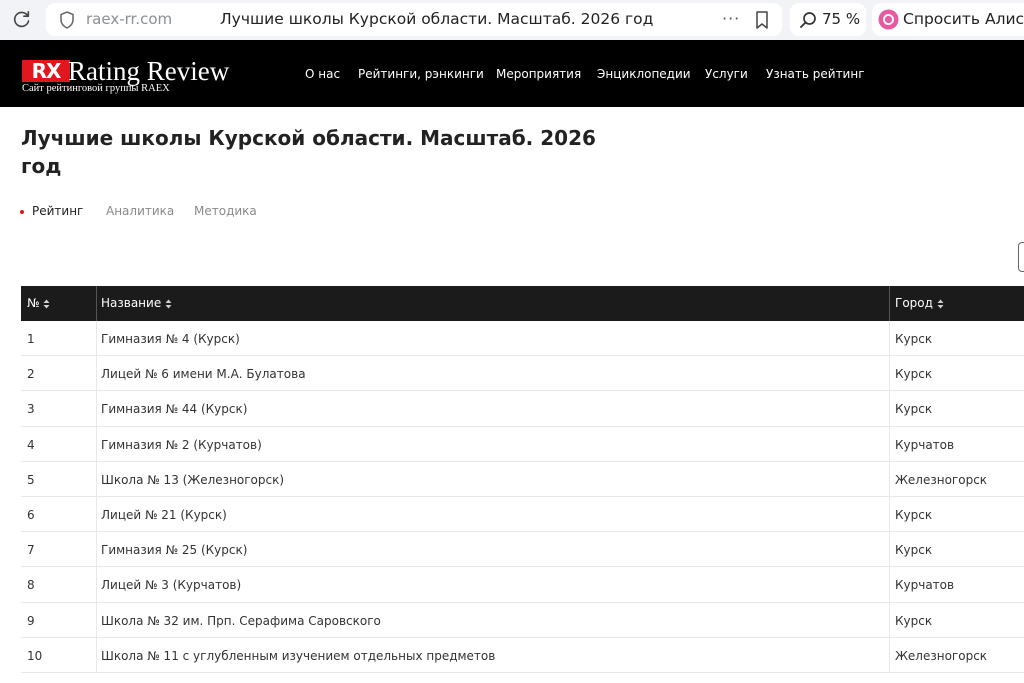 The width and height of the screenshot is (1024, 683). Describe the element at coordinates (808, 20) in the screenshot. I see `zoom-search-icon` at that location.